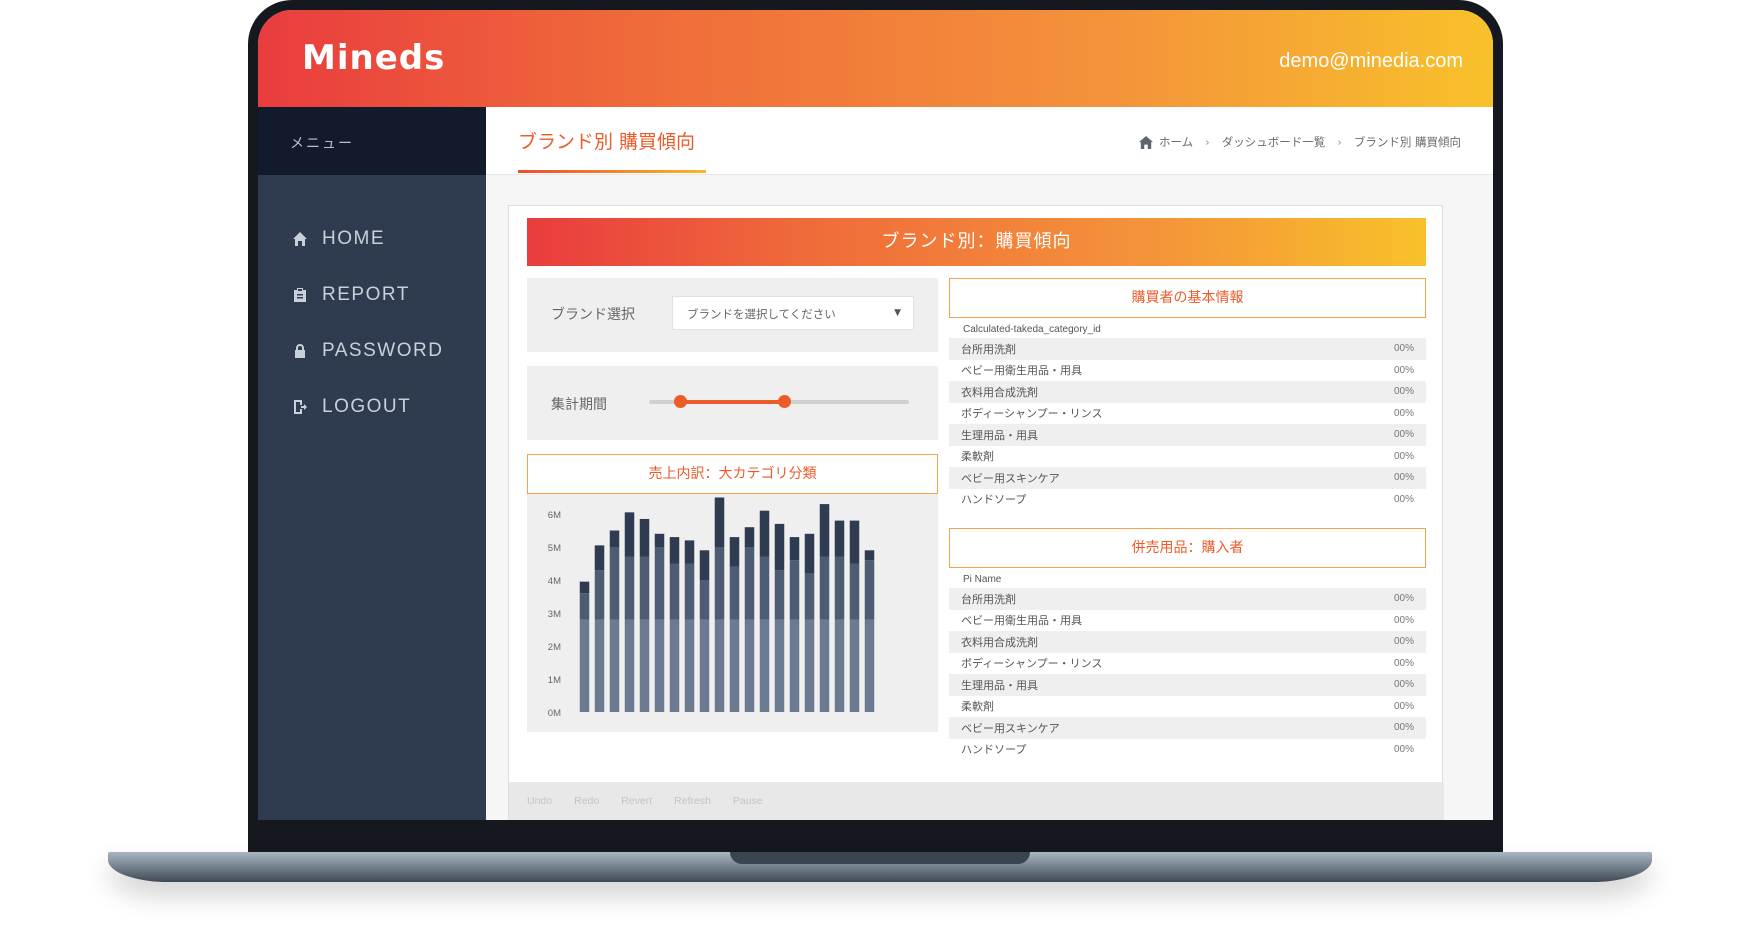 The image size is (1760, 936). What do you see at coordinates (988, 349) in the screenshot?
I see `row-name: 台所用洗剤` at bounding box center [988, 349].